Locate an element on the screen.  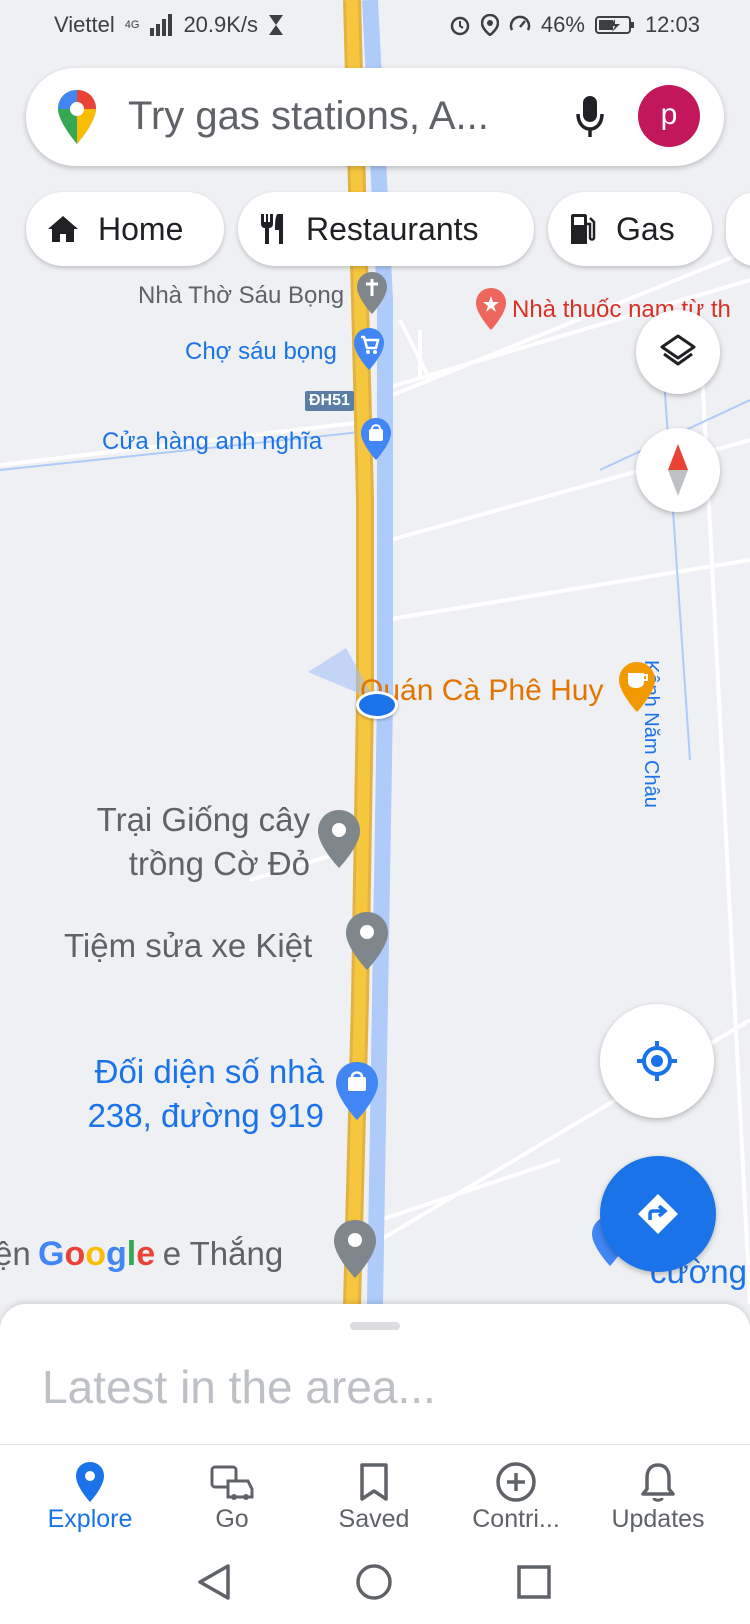
back-icon is located at coordinates (214, 1582).